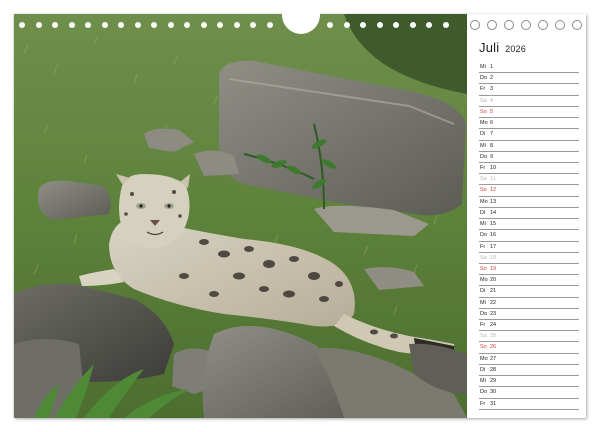  What do you see at coordinates (529, 281) in the screenshot?
I see `day-row: Mo 20` at bounding box center [529, 281].